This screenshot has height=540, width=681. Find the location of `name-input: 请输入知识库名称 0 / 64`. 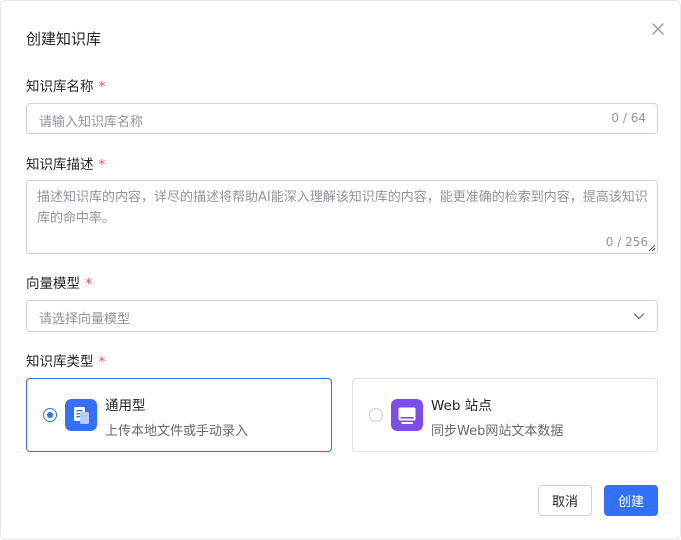

name-input: 请输入知识库名称 0 / 64 is located at coordinates (342, 118).